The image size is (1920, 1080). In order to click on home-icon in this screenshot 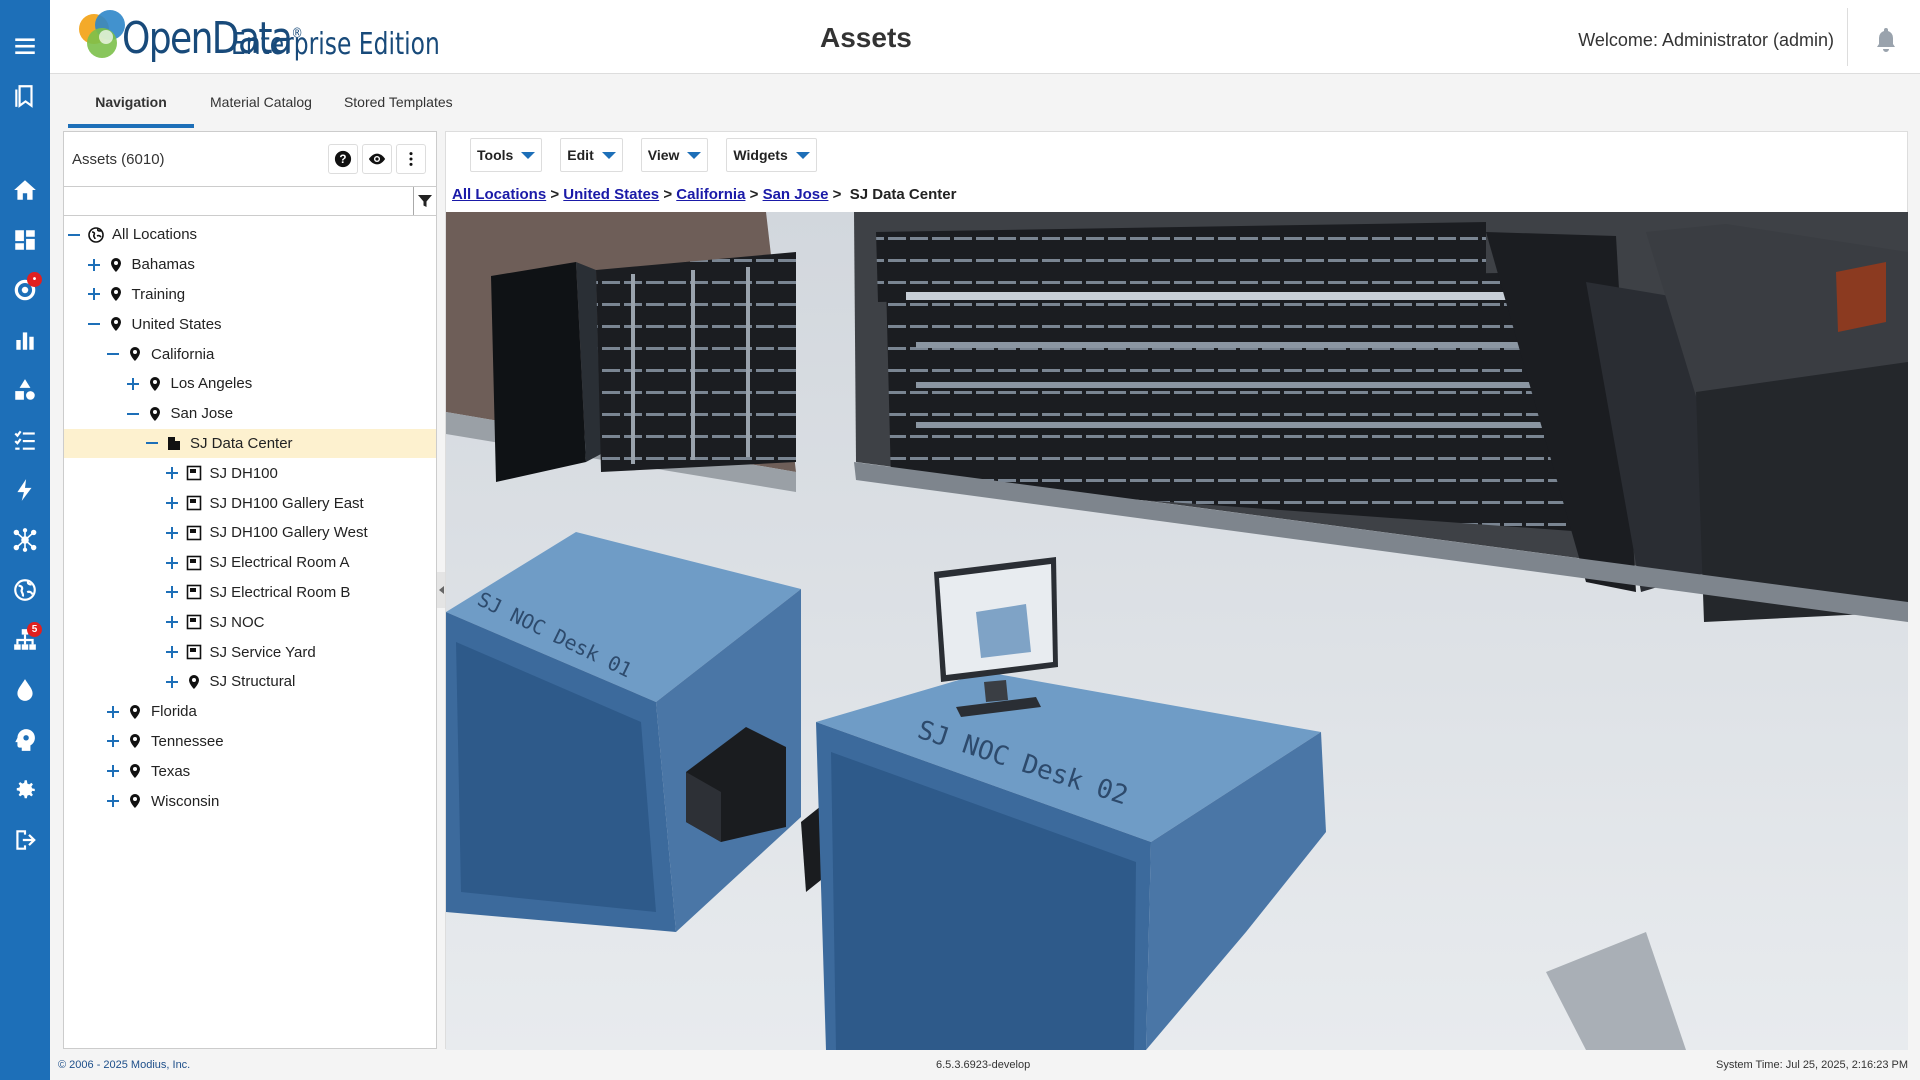, I will do `click(25, 190)`.